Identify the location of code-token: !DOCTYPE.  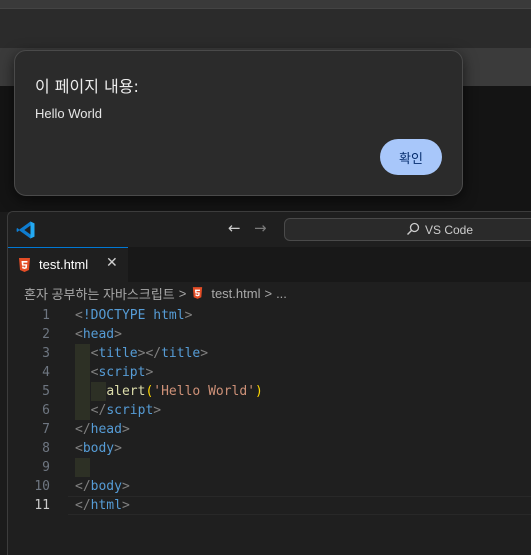
(114, 315).